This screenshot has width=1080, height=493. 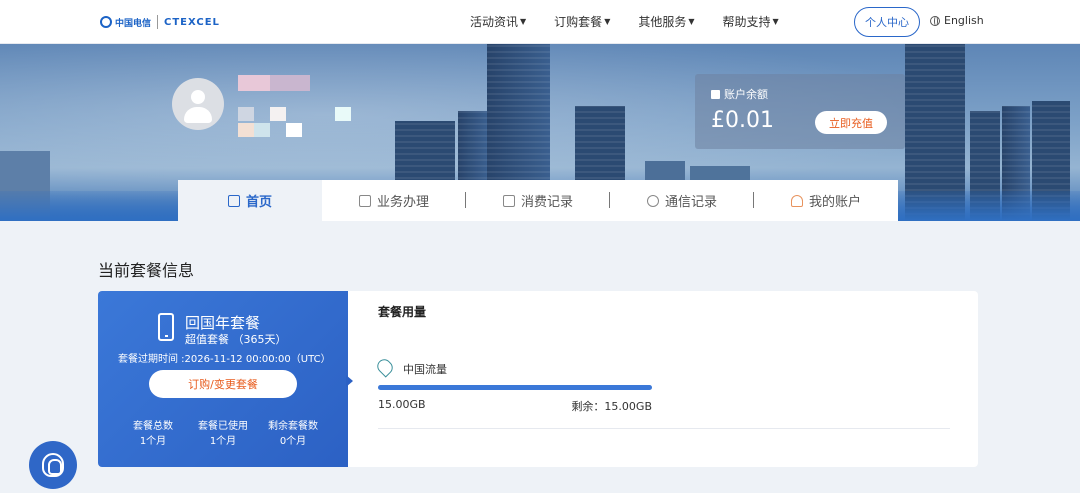 What do you see at coordinates (624, 21) in the screenshot?
I see `main-nav: 活动资讯 ▼ 订购套餐 ▼ 其他服务 ▼ 帮助支持 ▼` at bounding box center [624, 21].